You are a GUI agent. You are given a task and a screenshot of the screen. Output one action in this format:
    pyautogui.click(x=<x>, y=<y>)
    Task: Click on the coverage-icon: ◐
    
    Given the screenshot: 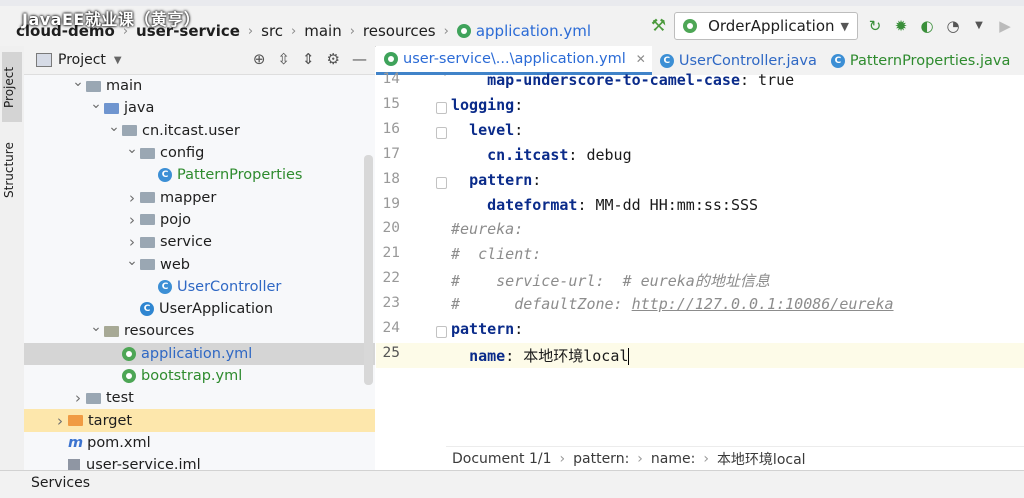 What is the action you would take?
    pyautogui.click(x=927, y=26)
    